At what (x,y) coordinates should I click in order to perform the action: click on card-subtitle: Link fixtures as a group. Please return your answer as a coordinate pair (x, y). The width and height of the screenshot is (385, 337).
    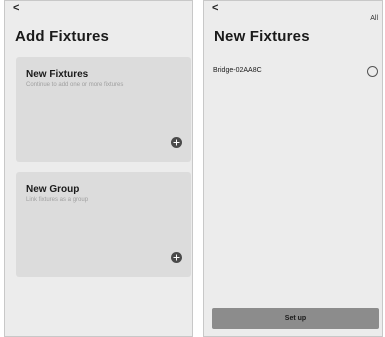
    Looking at the image, I should click on (57, 200).